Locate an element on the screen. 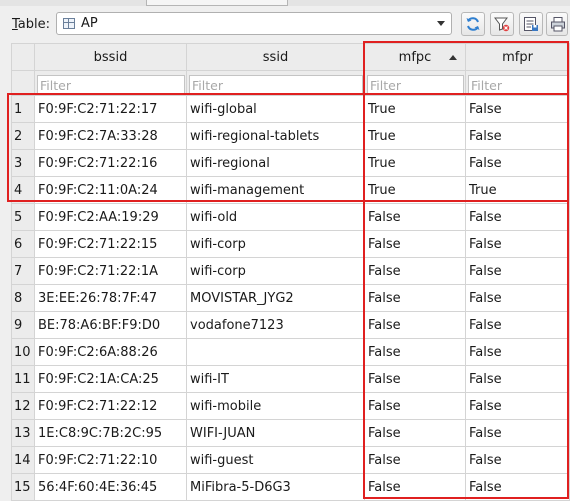 This screenshot has height=501, width=570. print-button is located at coordinates (557, 24).